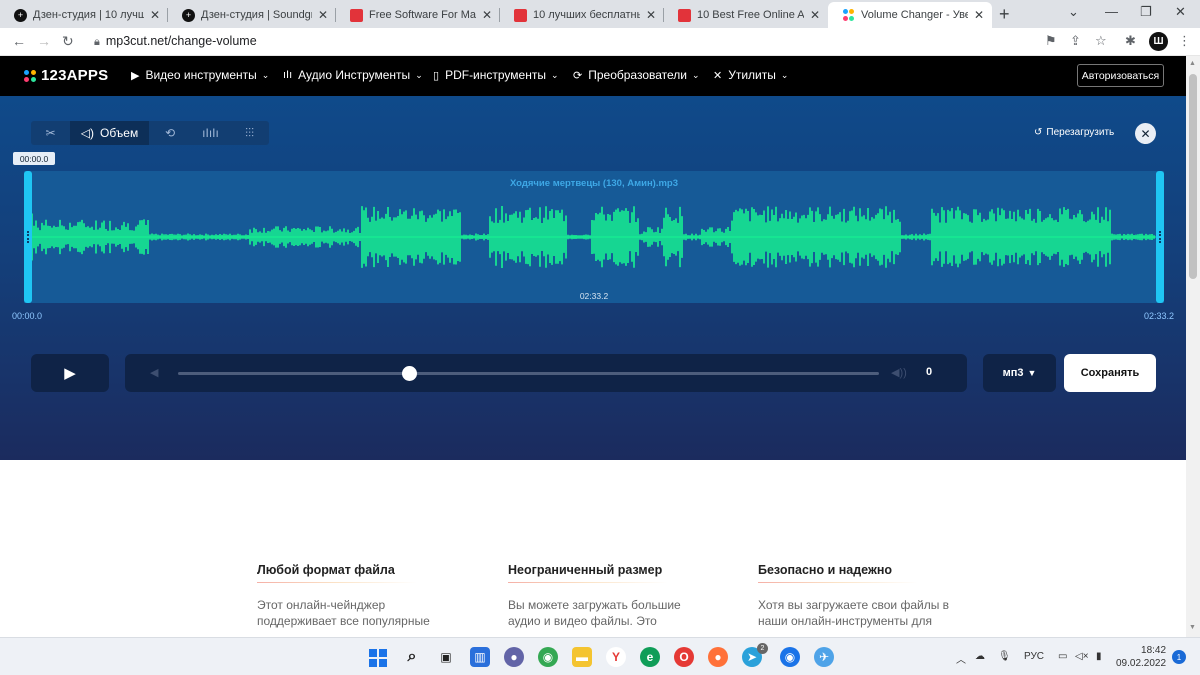  I want to click on end-handle, so click(1160, 237).